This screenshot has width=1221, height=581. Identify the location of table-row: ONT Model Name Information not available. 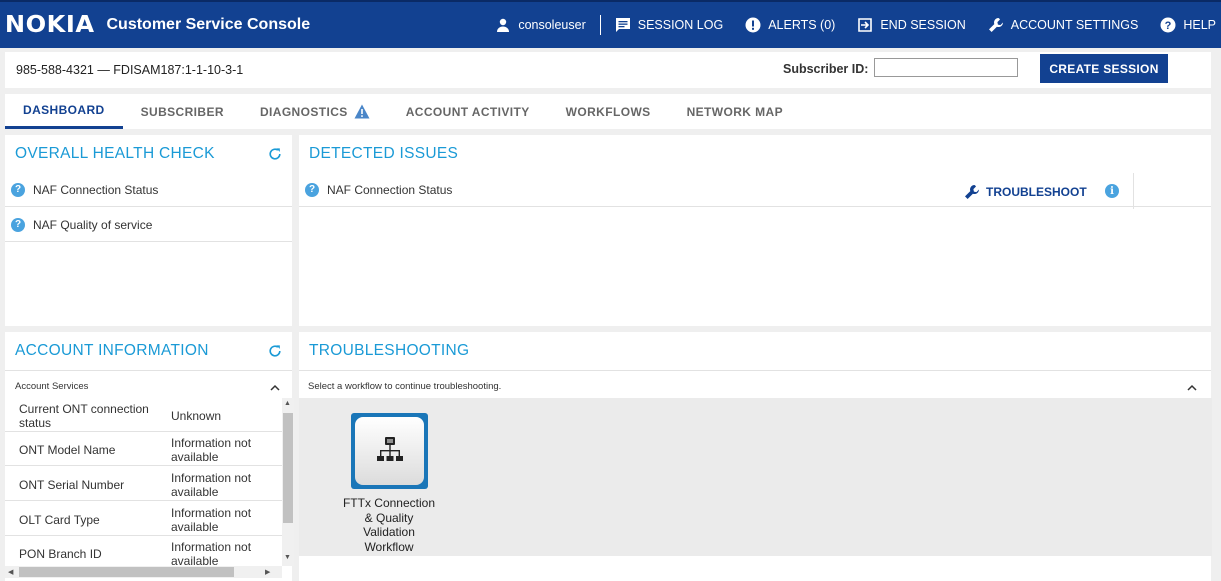
(143, 449).